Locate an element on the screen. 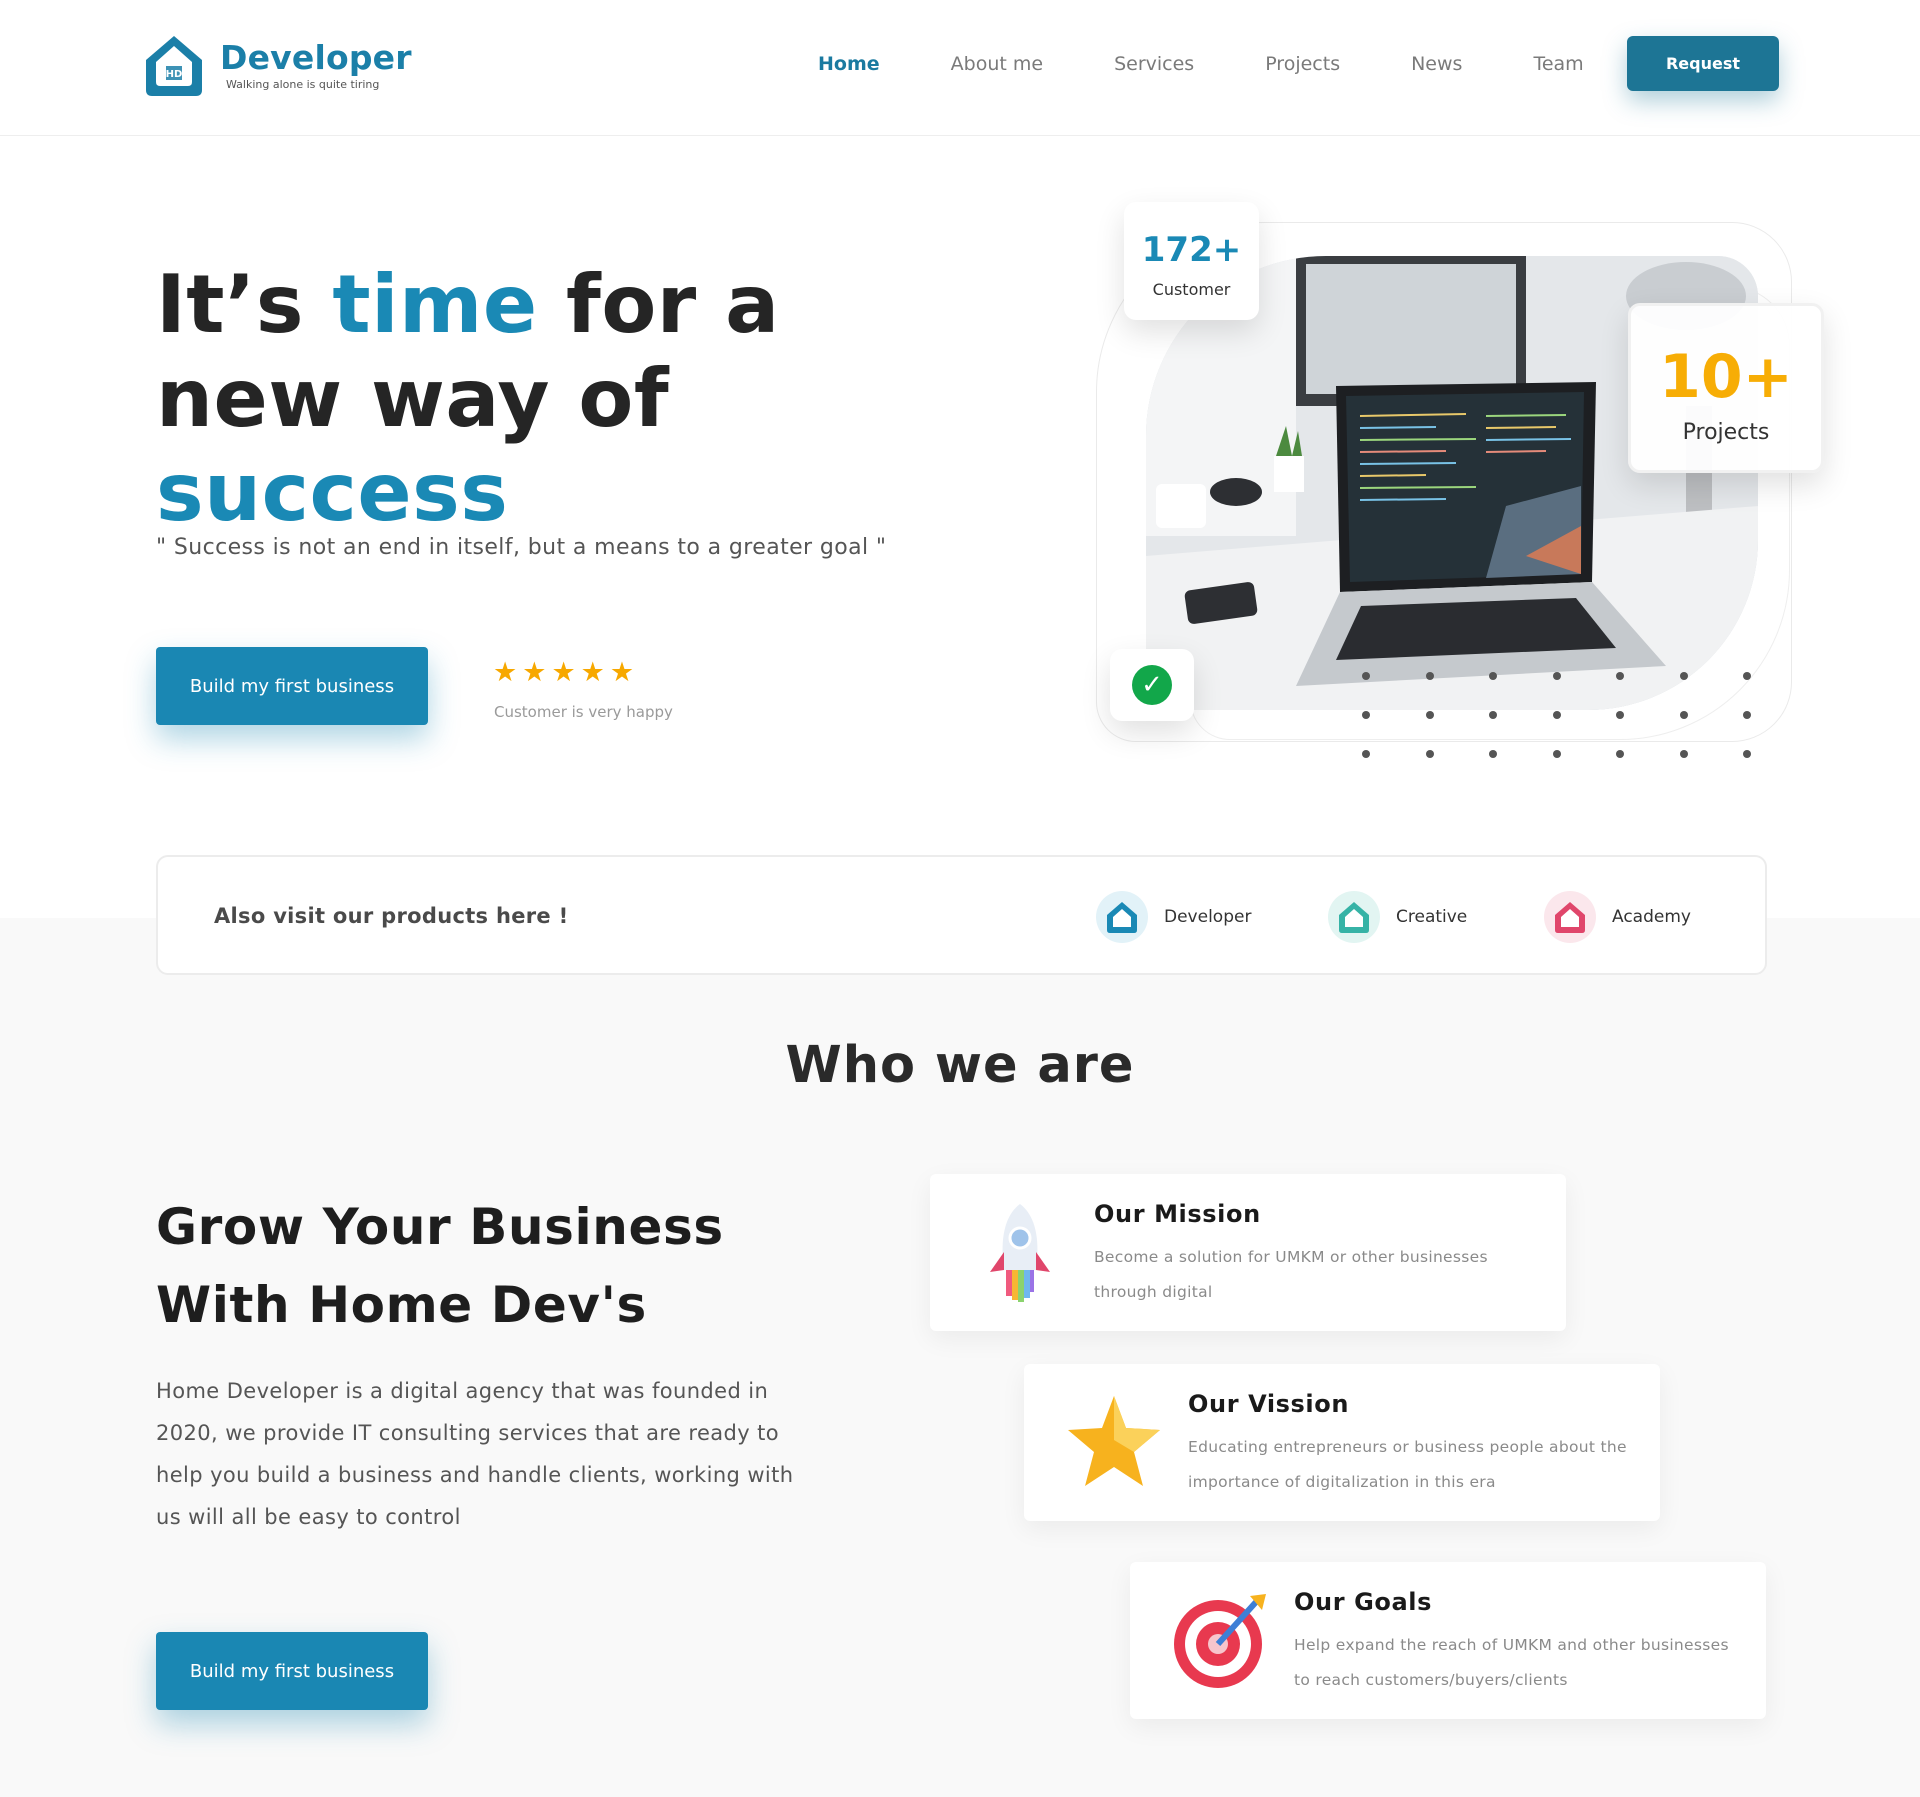 This screenshot has height=1797, width=1920. nav-team: Team is located at coordinates (1558, 64).